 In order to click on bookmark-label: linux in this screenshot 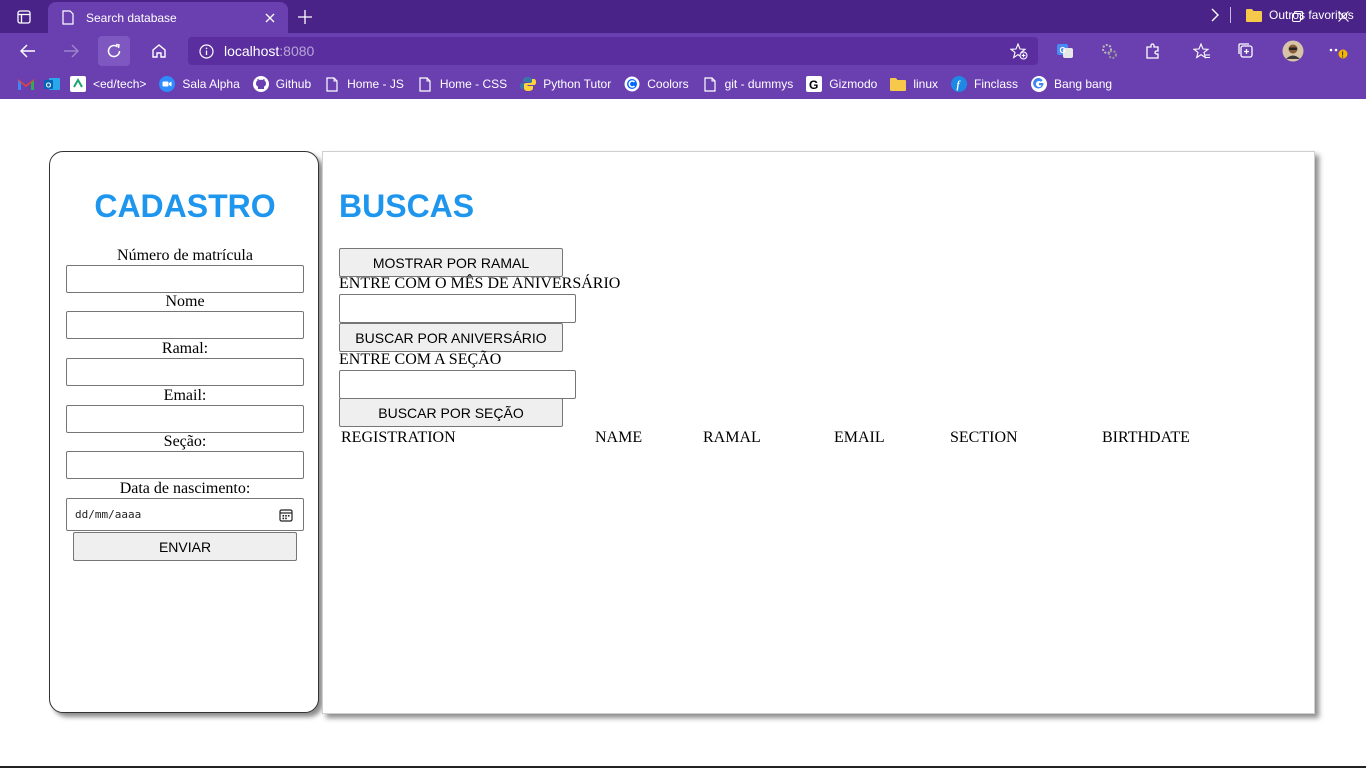, I will do `click(925, 84)`.